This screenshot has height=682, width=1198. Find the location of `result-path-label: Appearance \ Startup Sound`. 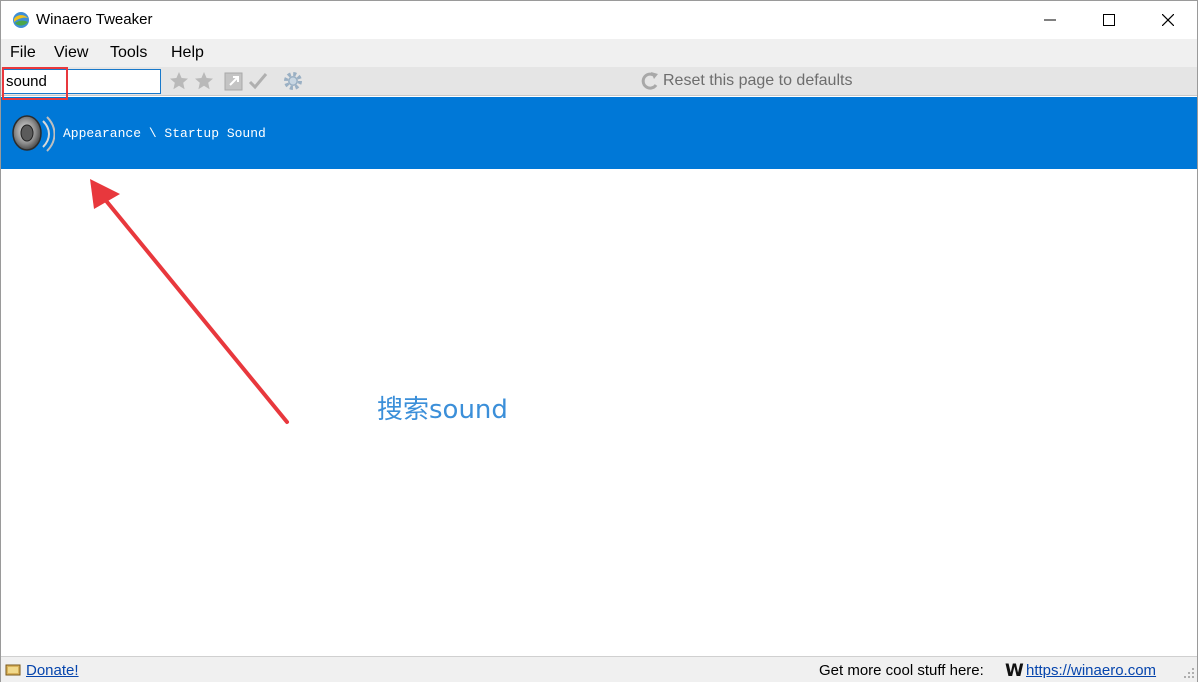

result-path-label: Appearance \ Startup Sound is located at coordinates (164, 133).